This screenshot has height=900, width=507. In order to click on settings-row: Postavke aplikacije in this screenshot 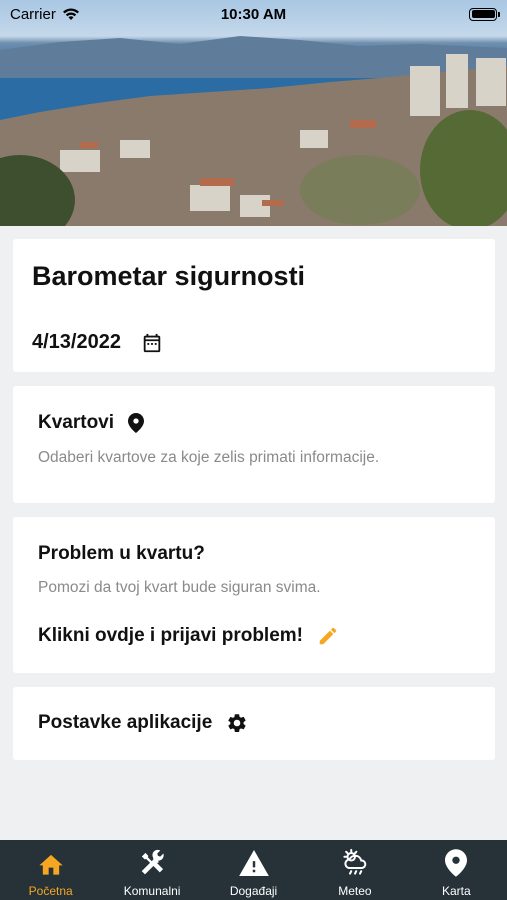, I will do `click(143, 723)`.